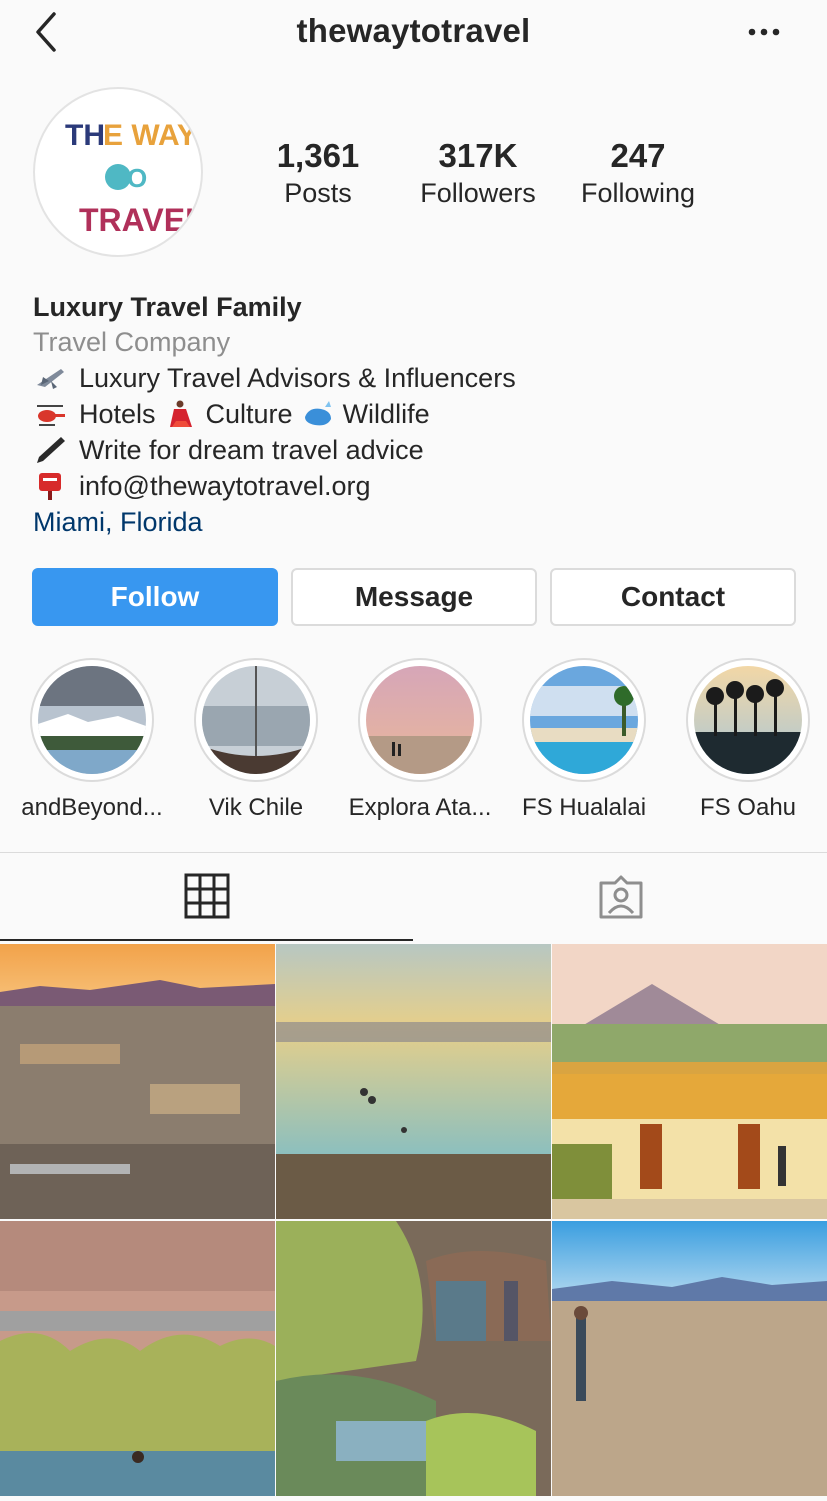 The image size is (827, 1501). I want to click on profile-avatar: TH E WAY O TRAVEL, so click(118, 172).